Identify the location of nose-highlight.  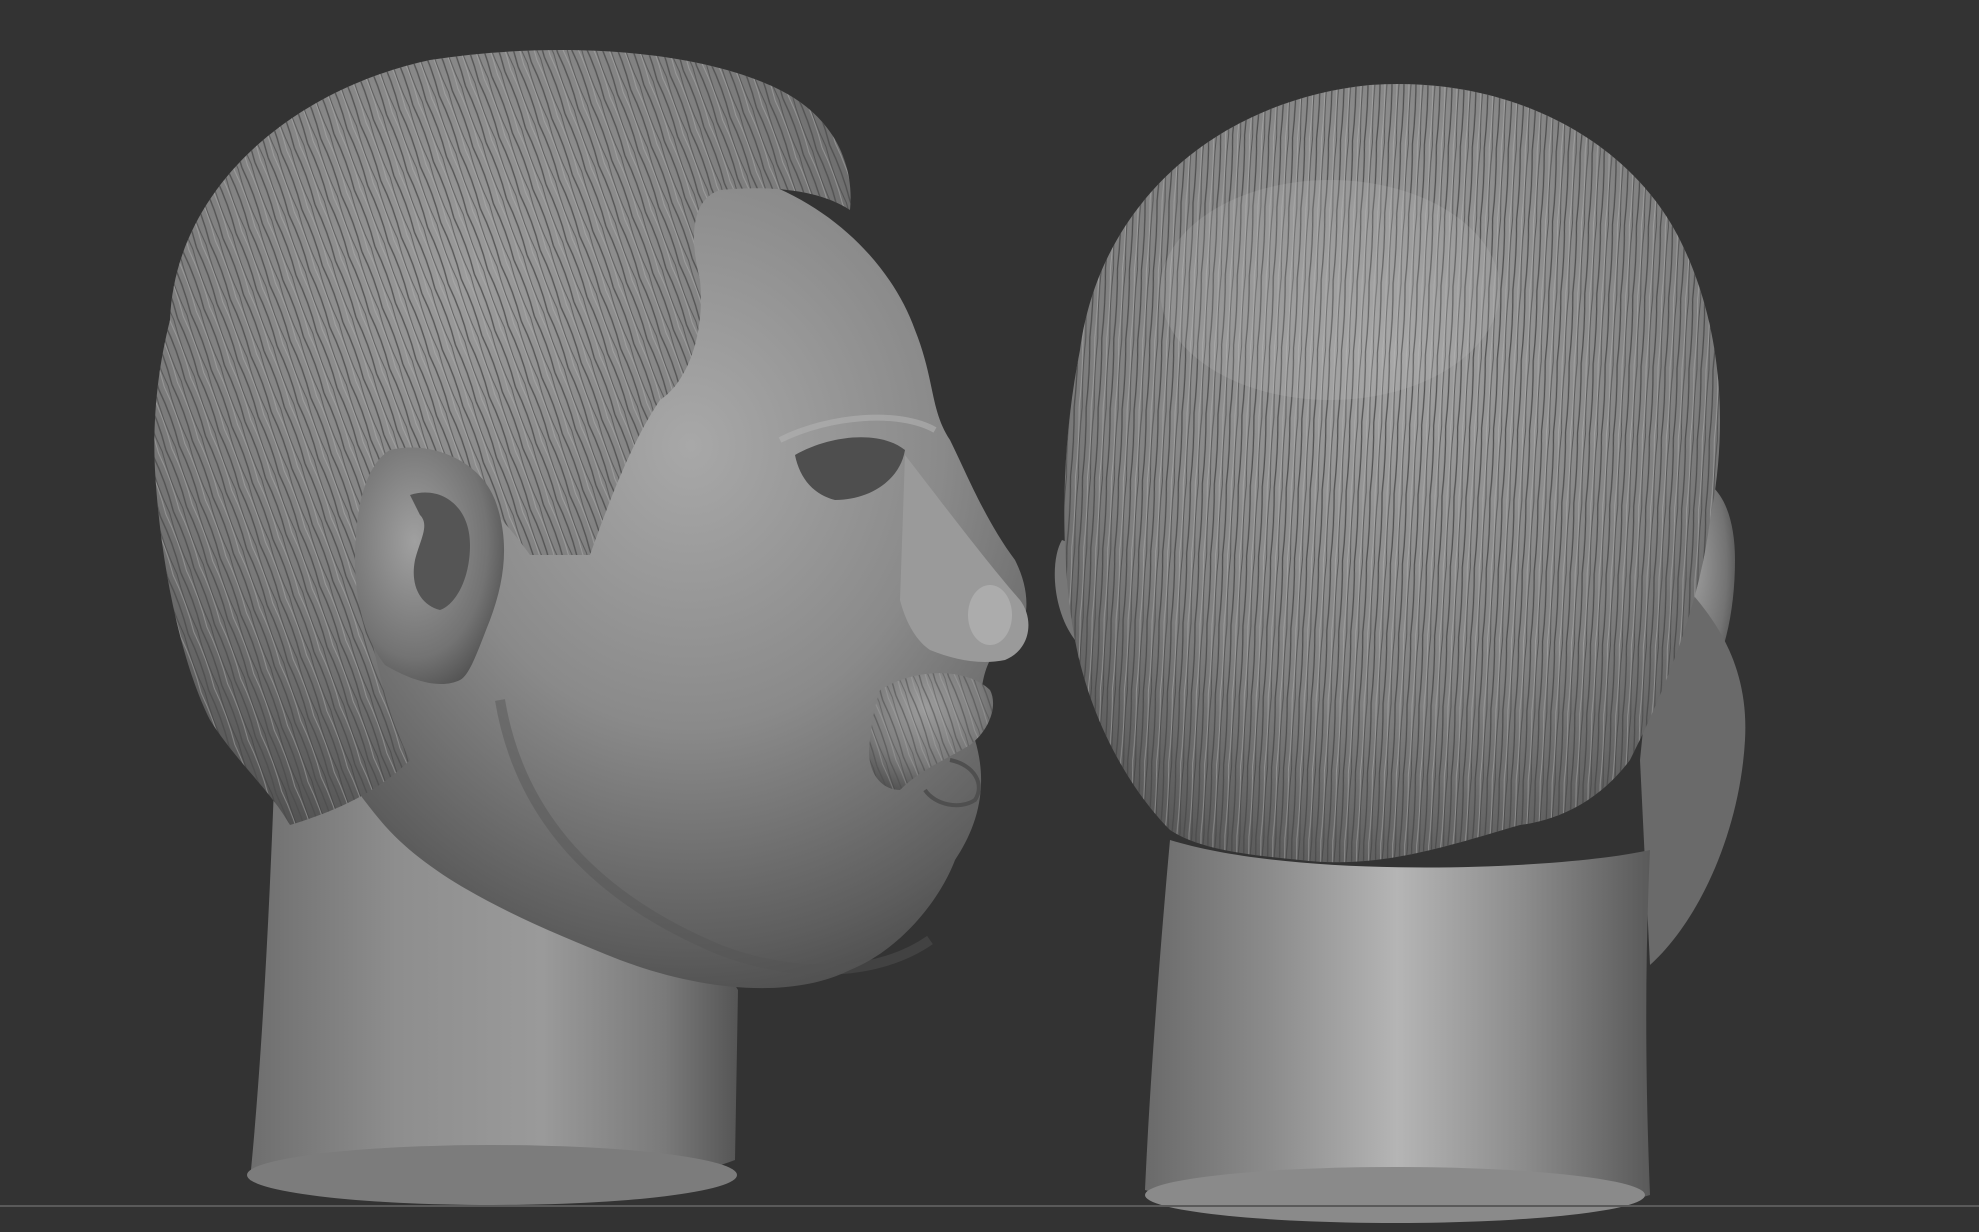
(990, 615).